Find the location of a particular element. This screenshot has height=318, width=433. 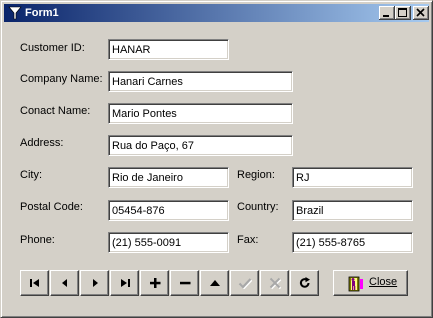

close-button: Close is located at coordinates (370, 283).